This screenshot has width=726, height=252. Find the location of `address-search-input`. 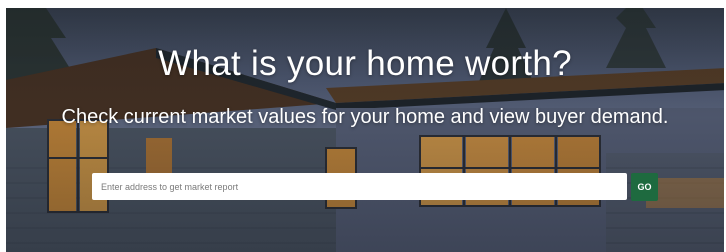

address-search-input is located at coordinates (359, 186).